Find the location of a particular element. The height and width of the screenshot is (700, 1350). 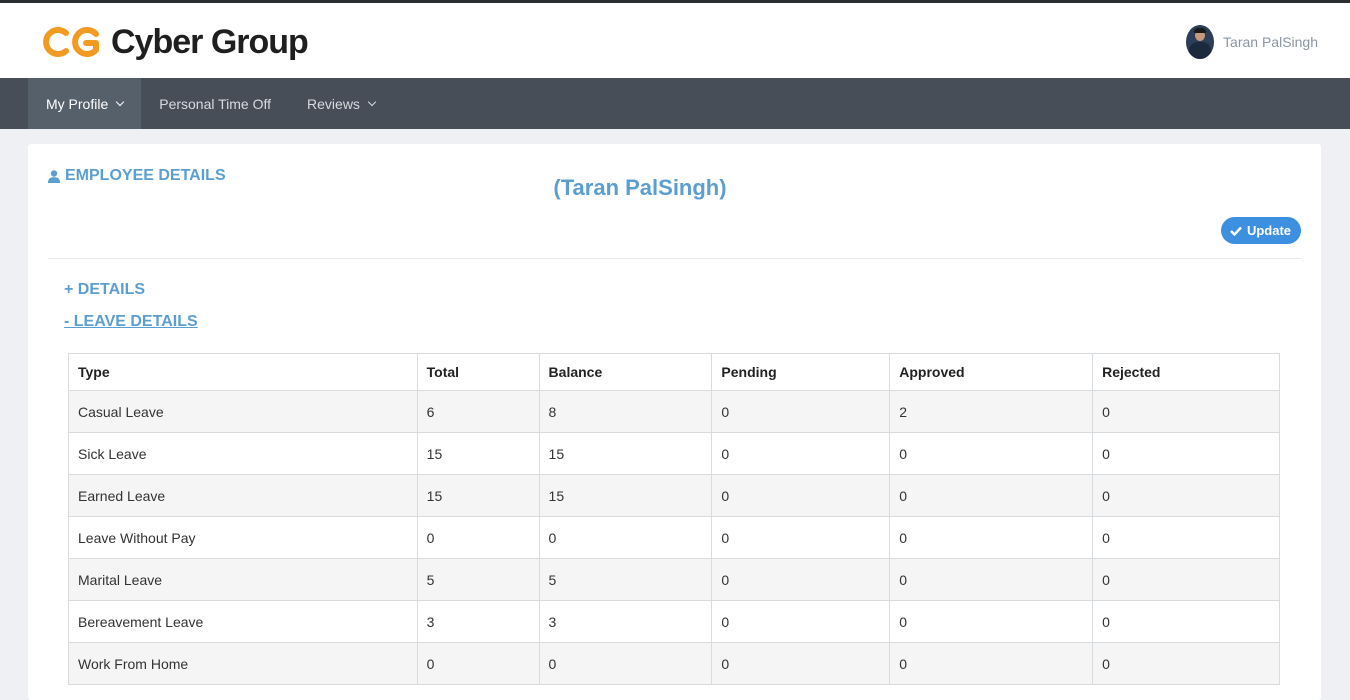

user-menu: Taran PalSingh is located at coordinates (1252, 42).